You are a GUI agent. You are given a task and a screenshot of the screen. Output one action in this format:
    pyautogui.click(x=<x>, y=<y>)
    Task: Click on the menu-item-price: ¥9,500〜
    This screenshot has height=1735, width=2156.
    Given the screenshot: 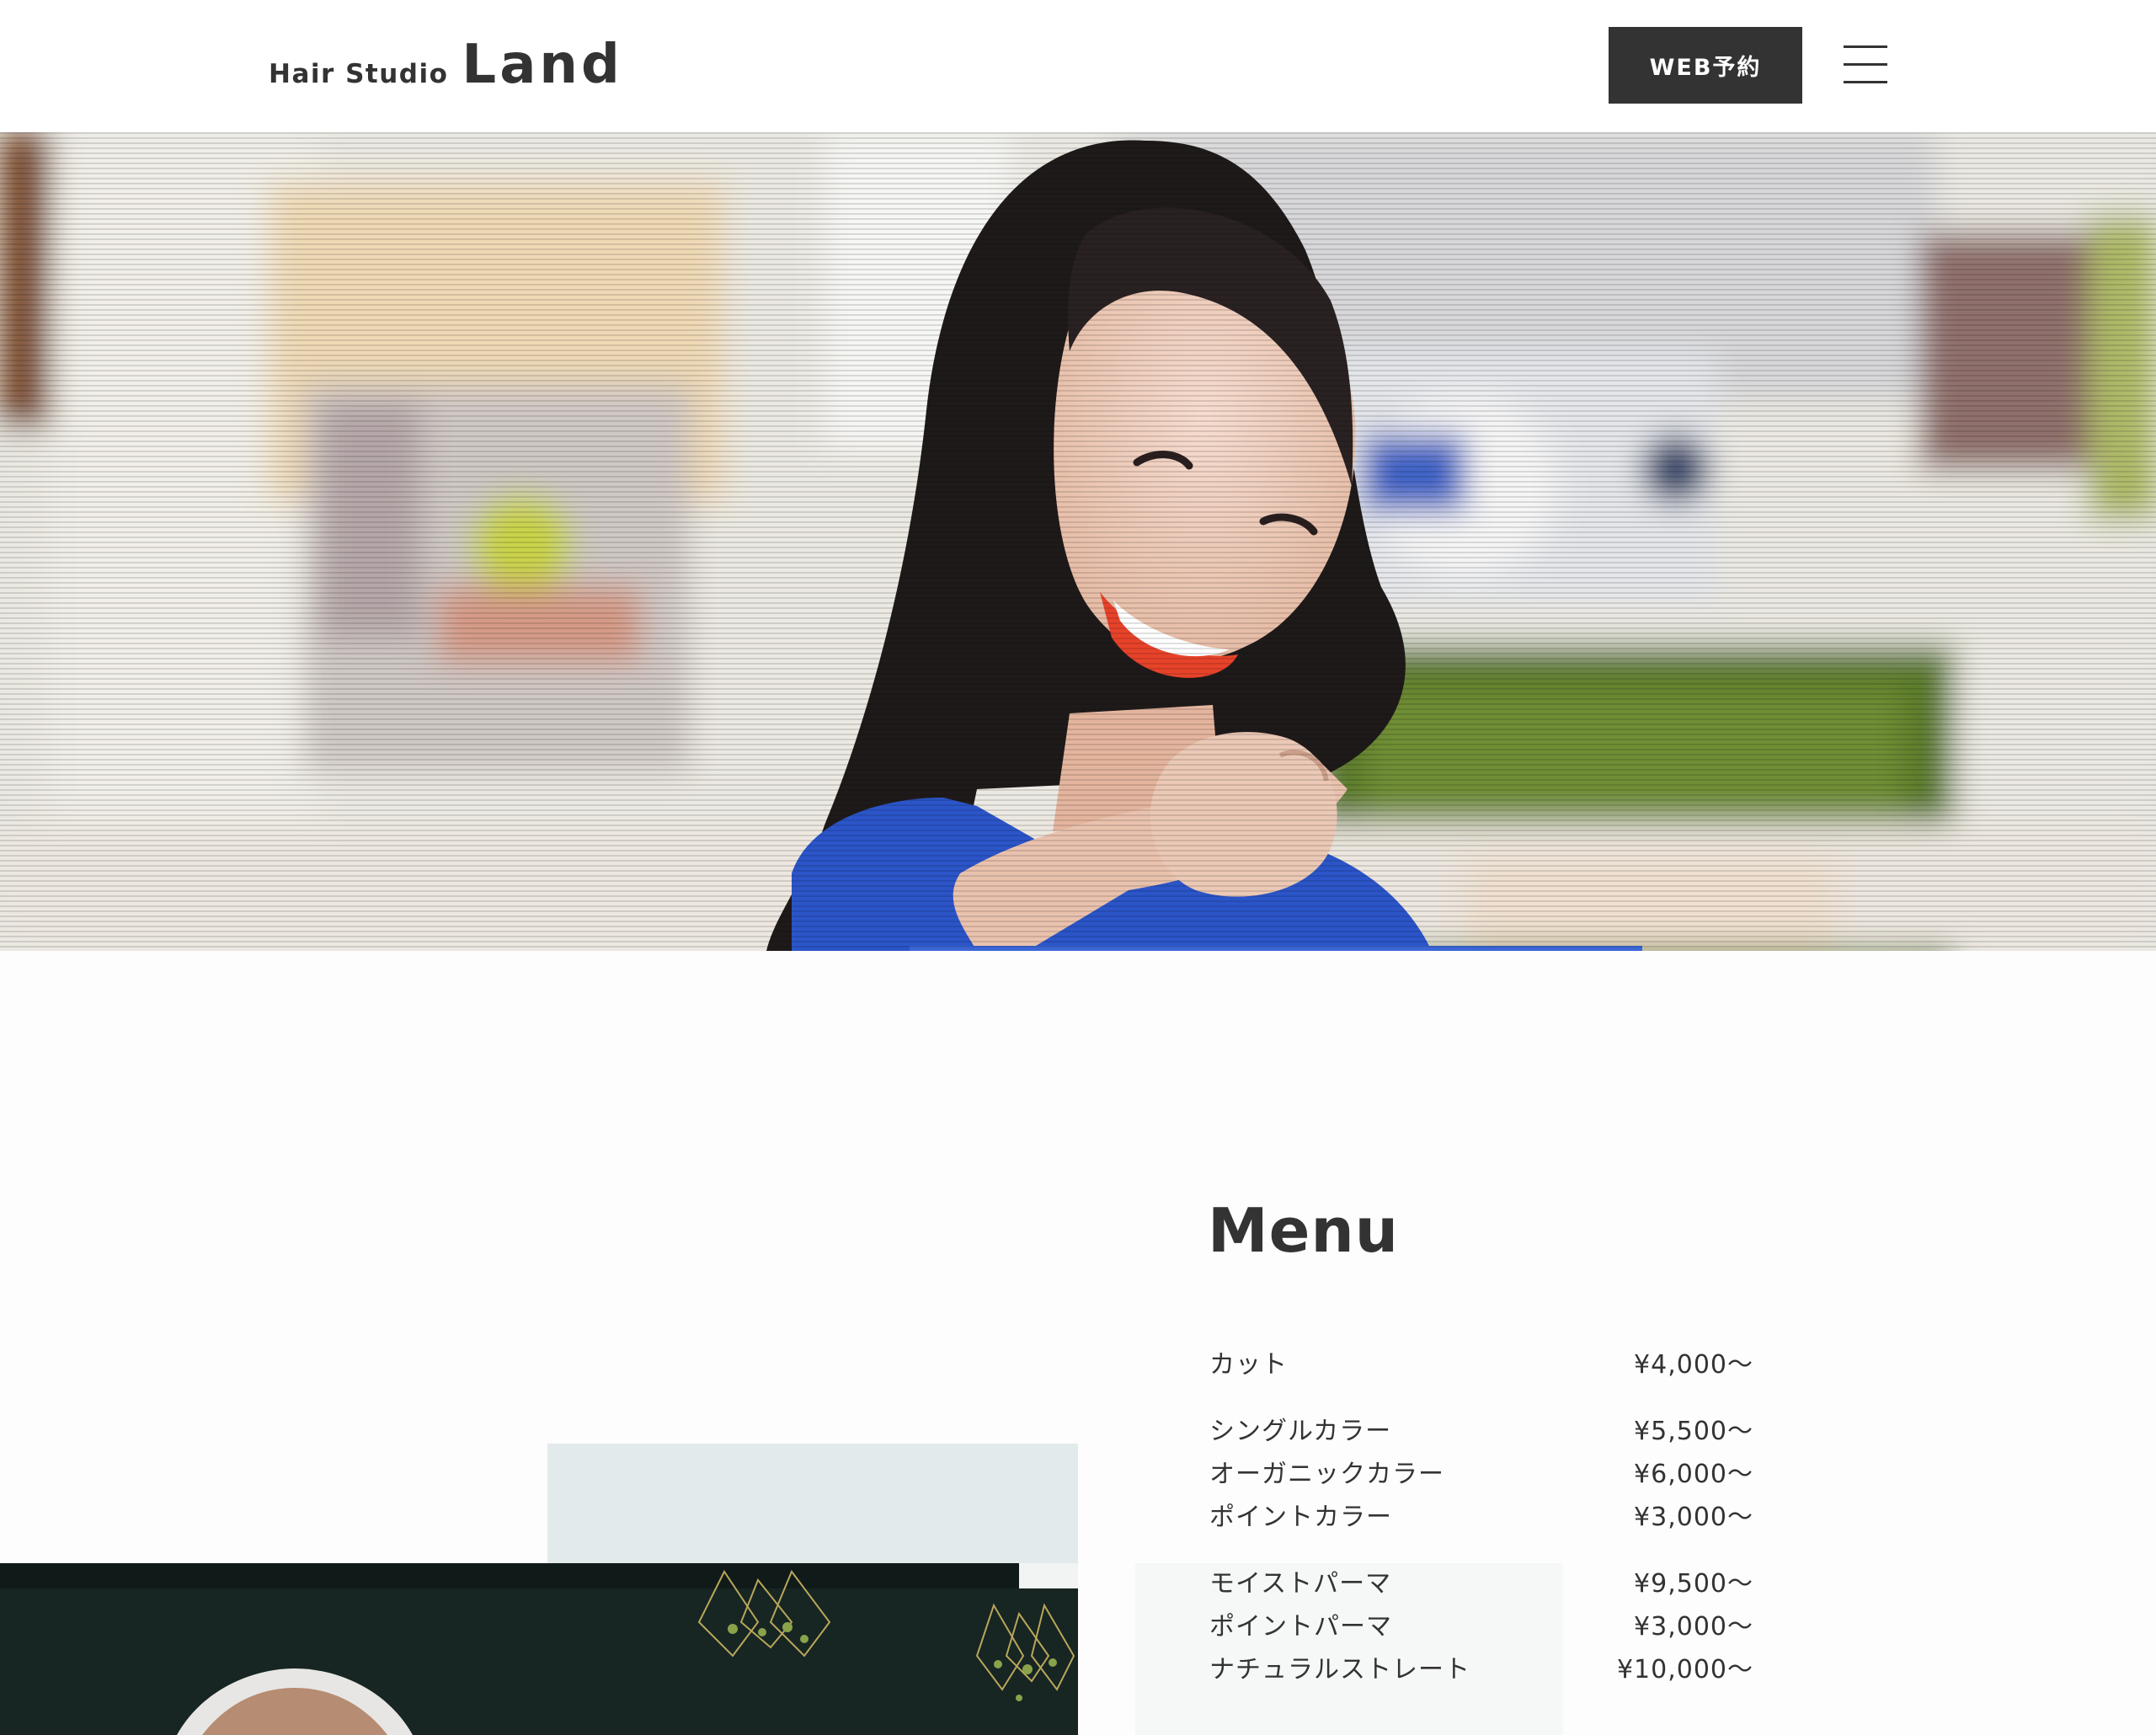 What is the action you would take?
    pyautogui.click(x=1693, y=1584)
    